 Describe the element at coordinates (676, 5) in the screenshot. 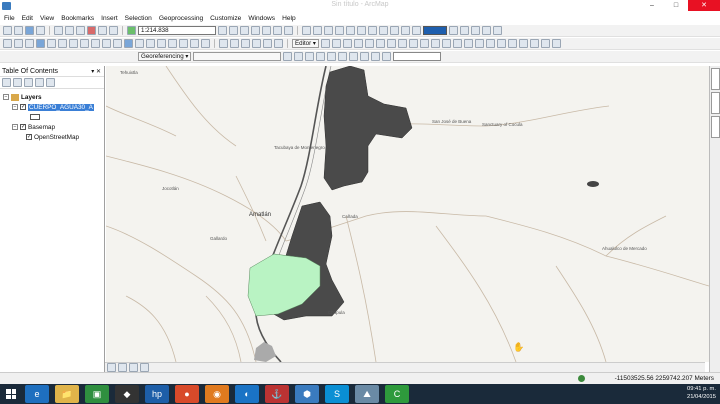

I see `maximize-button: □` at that location.